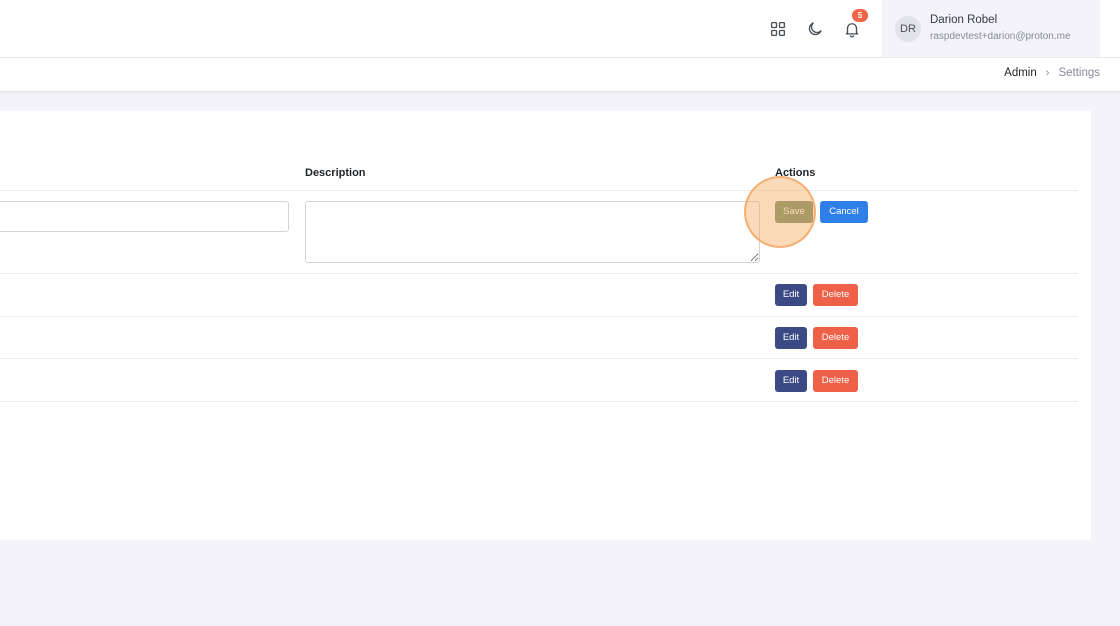 The height and width of the screenshot is (626, 1120). I want to click on name-input, so click(144, 216).